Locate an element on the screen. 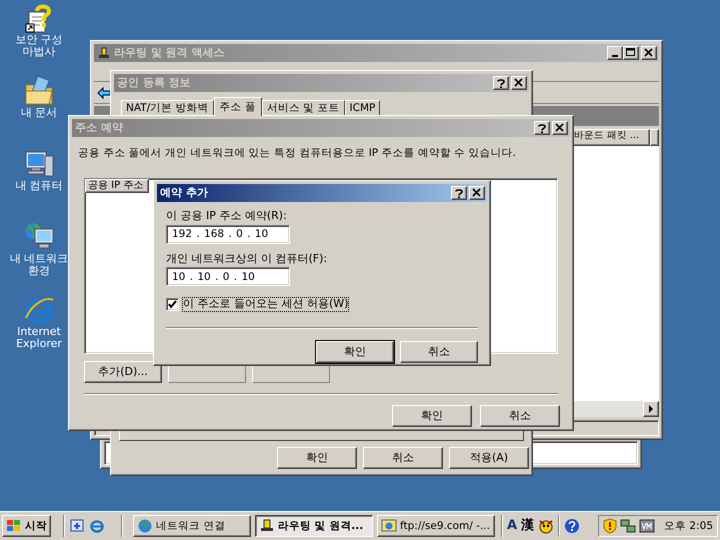 This screenshot has height=540, width=720. window-title: 주소 예약 is located at coordinates (99, 128).